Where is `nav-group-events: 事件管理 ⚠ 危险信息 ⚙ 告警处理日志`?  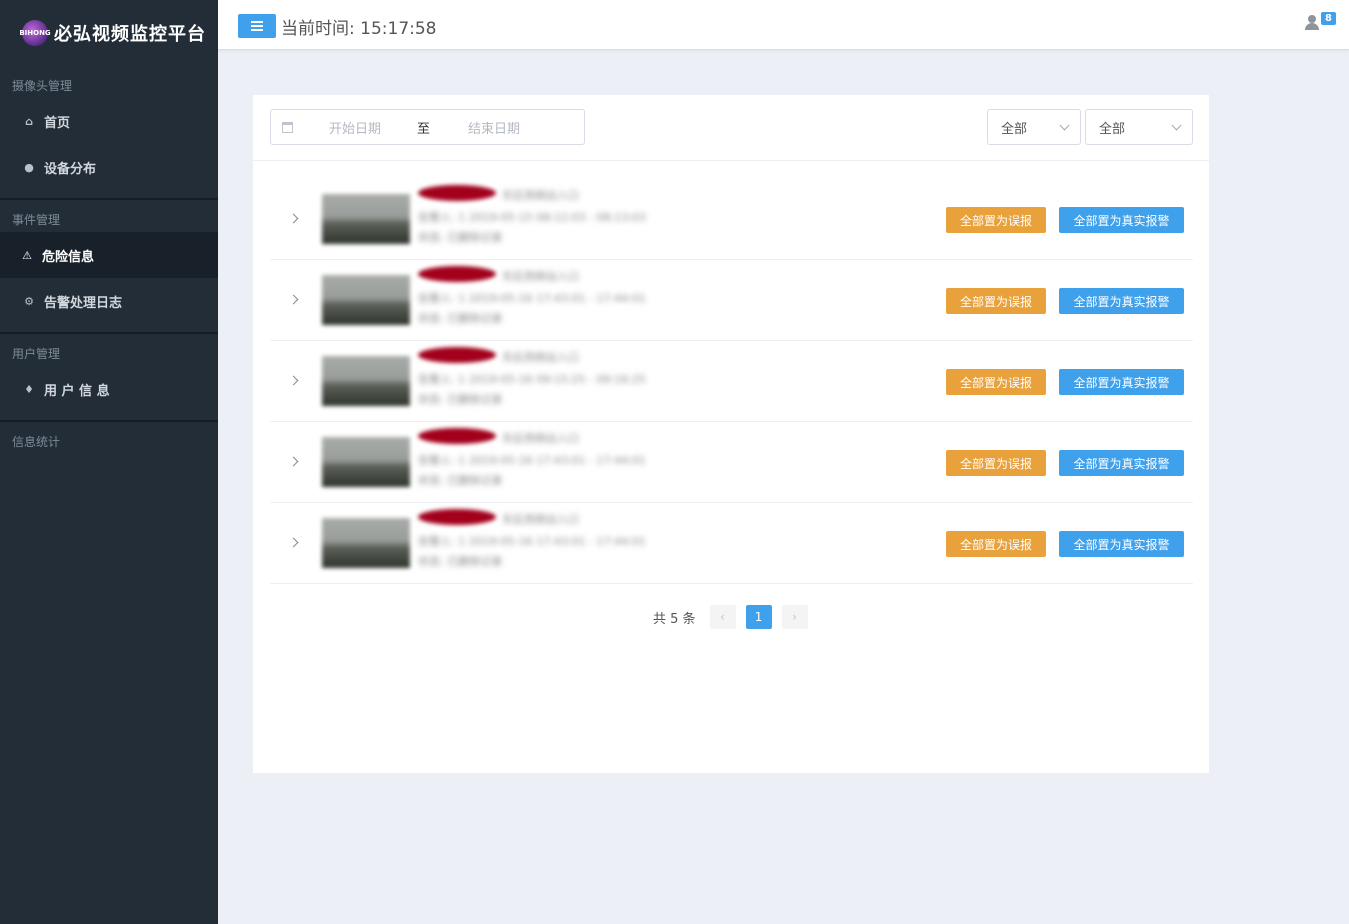
nav-group-events: 事件管理 ⚠ 危险信息 ⚙ 告警处理日志 is located at coordinates (109, 267).